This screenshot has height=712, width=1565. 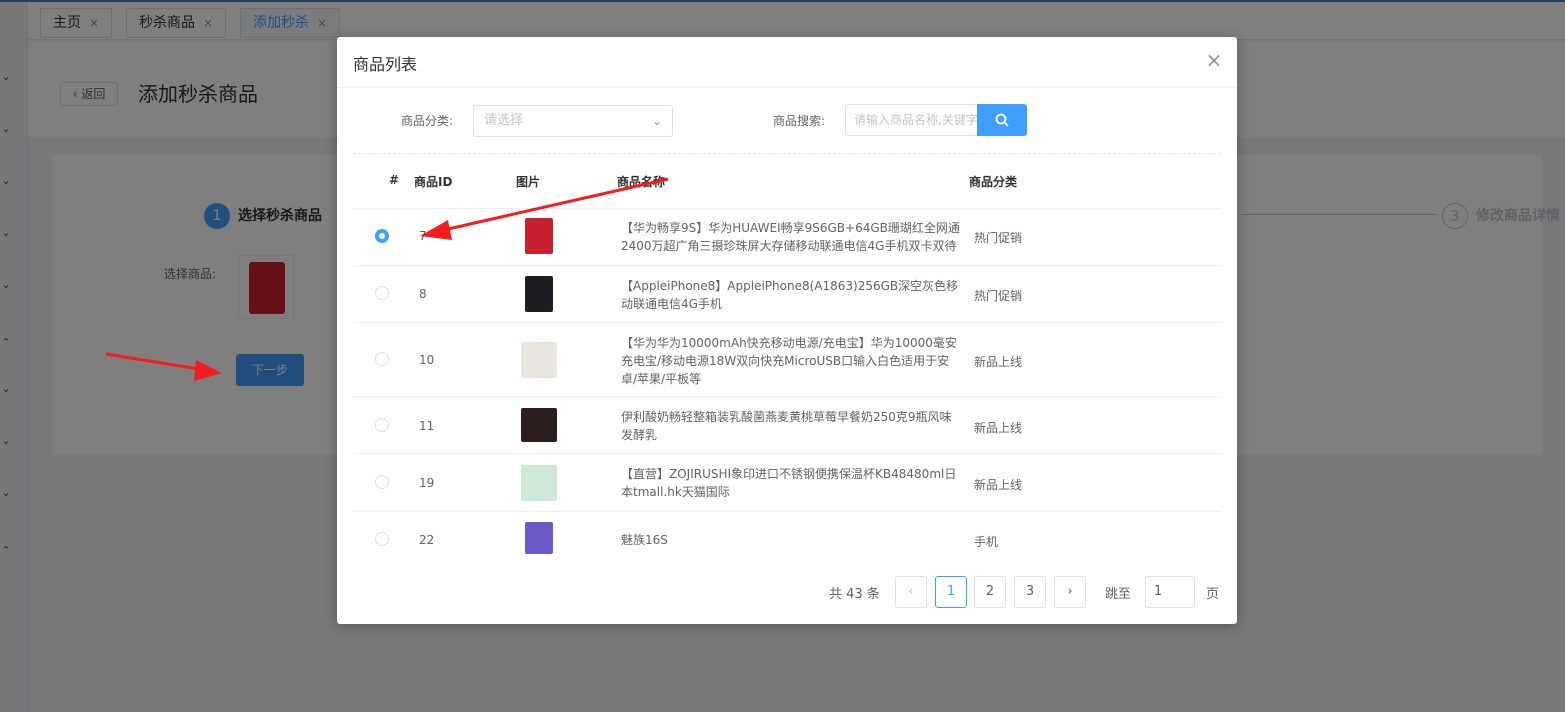 I want to click on annotation-arrow-to-row, so click(x=544, y=208).